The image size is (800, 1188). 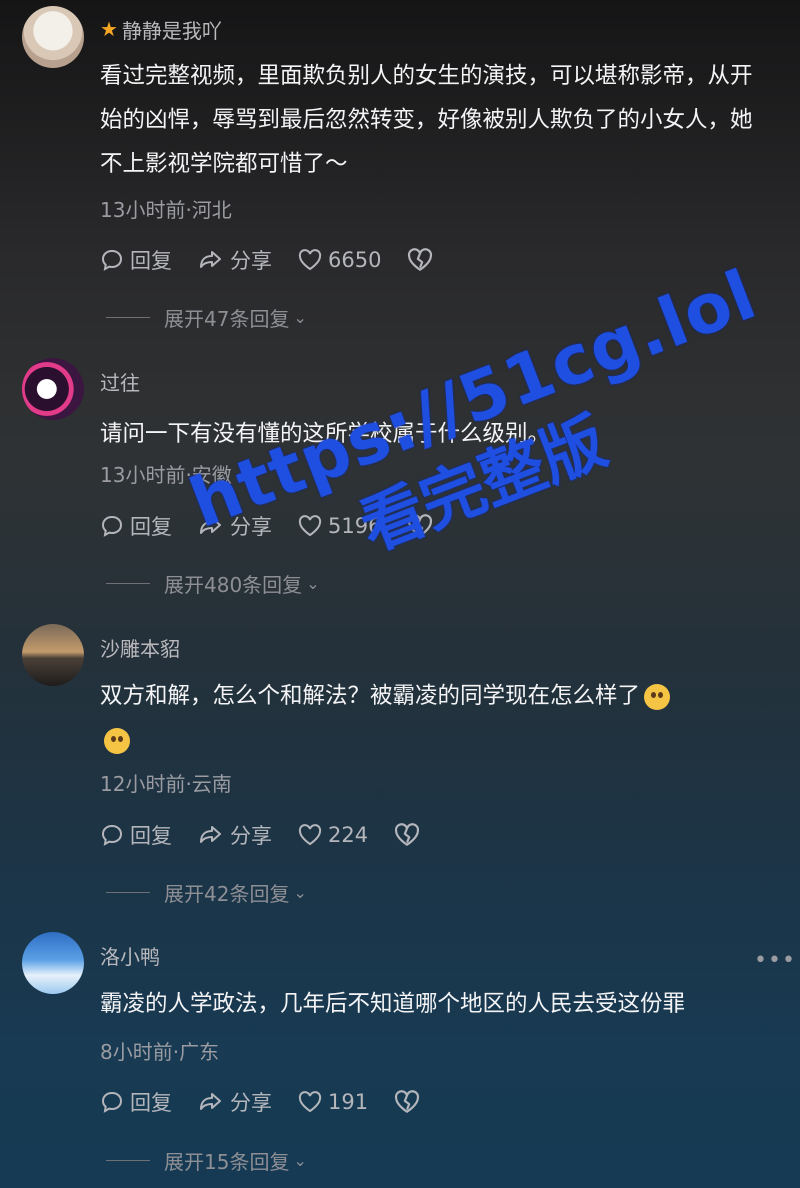 I want to click on like-count: 6650, so click(x=355, y=260).